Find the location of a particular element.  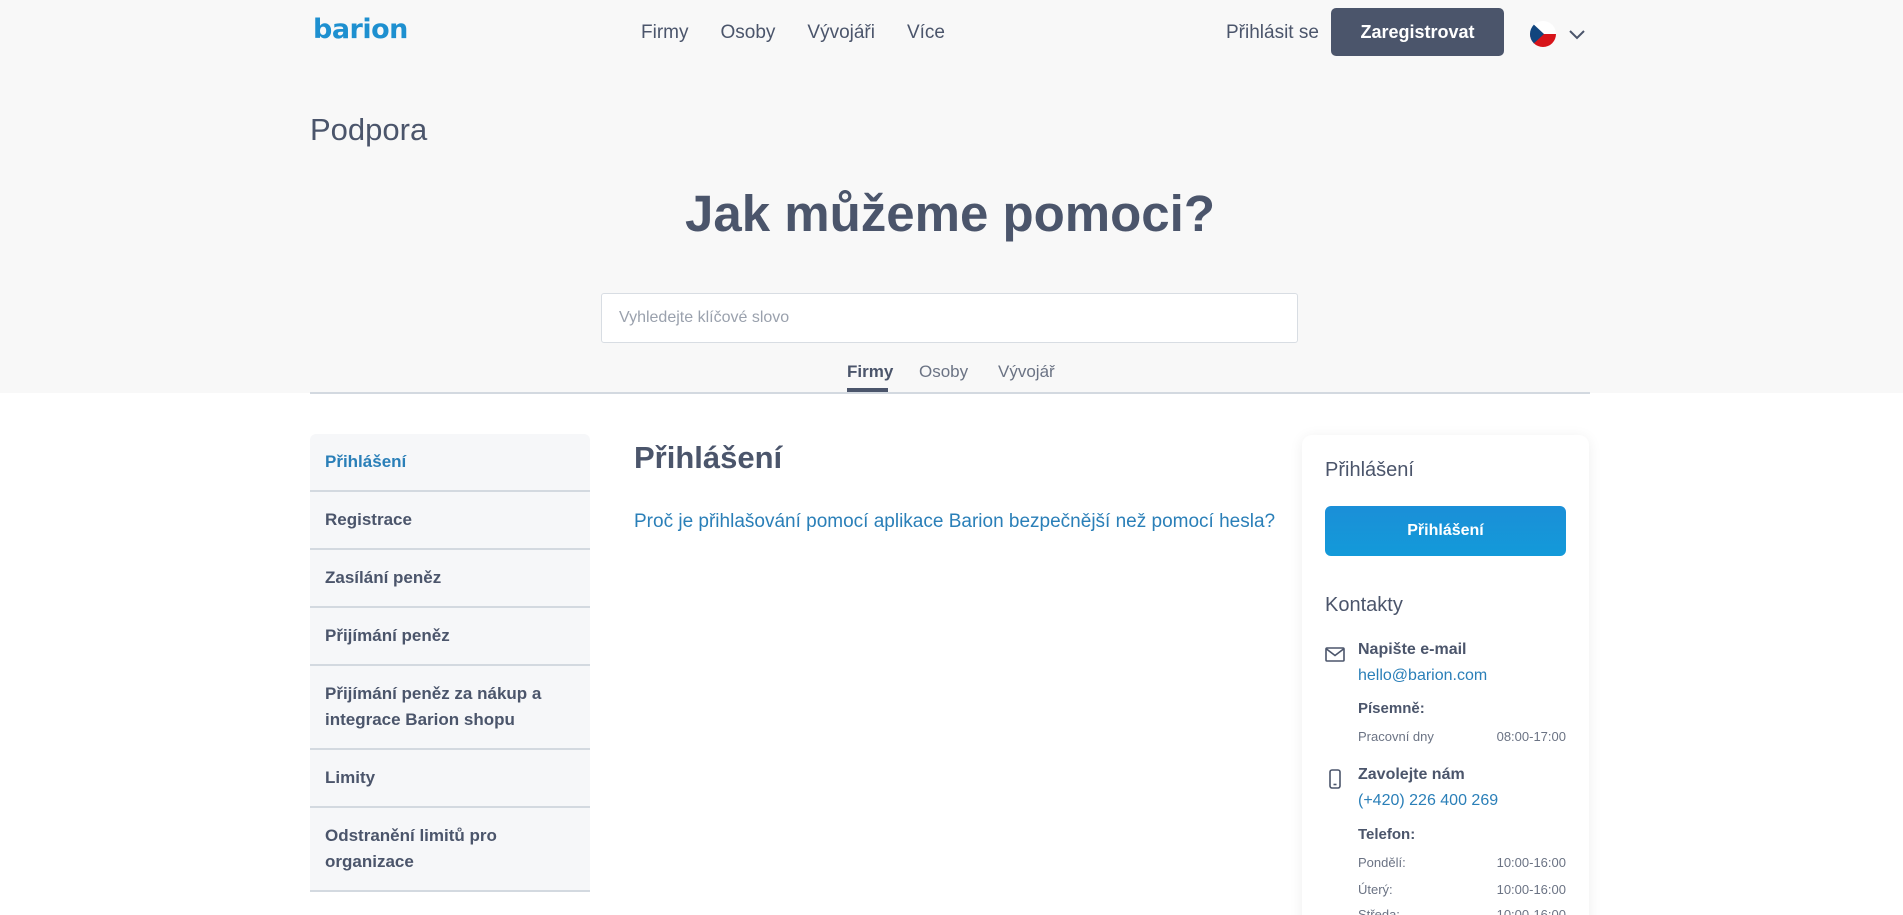

register-button: Zaregistrovat is located at coordinates (1417, 32).